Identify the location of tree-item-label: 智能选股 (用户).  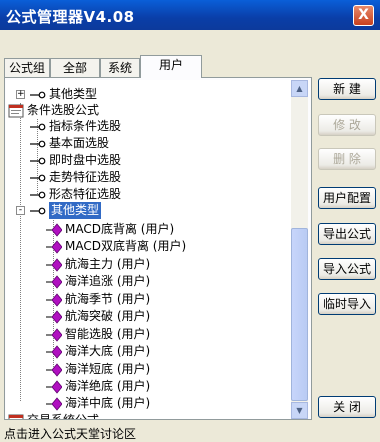
(108, 334).